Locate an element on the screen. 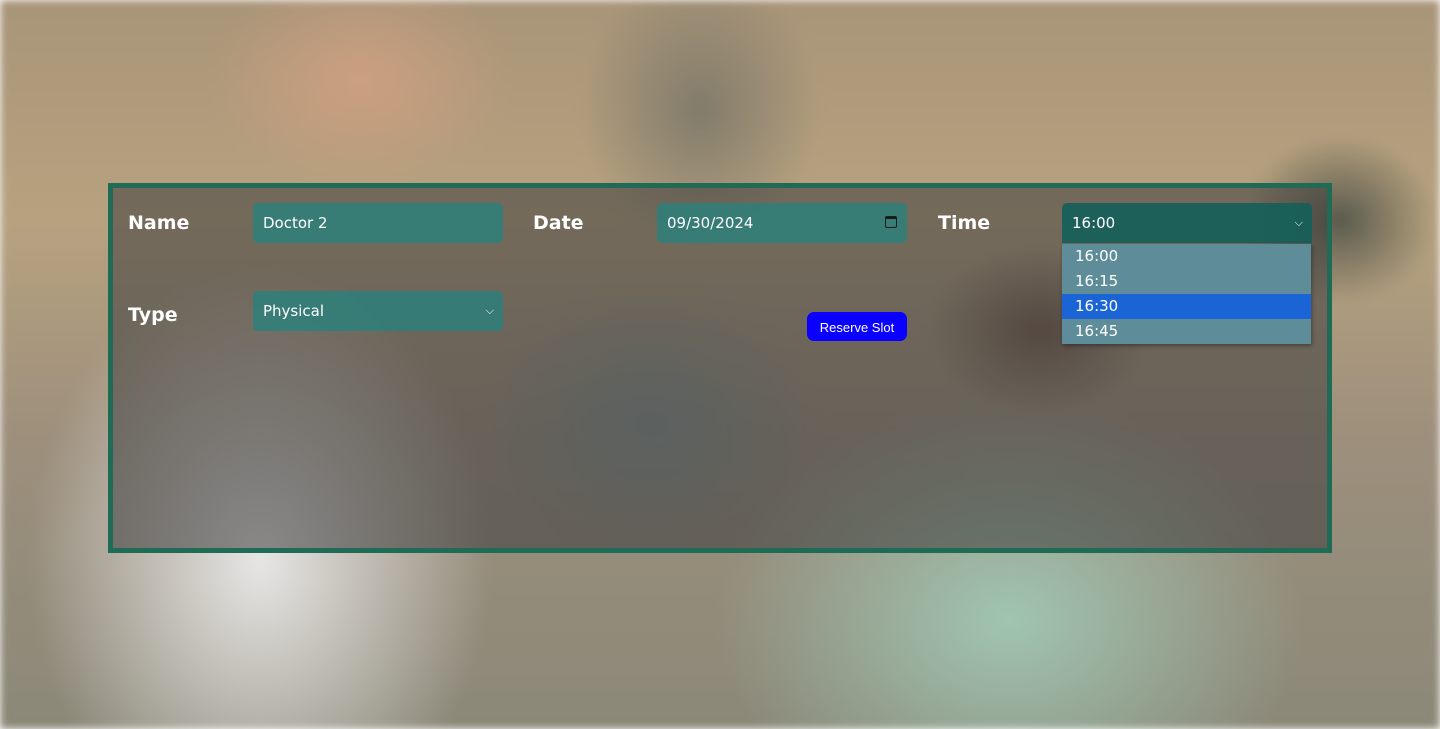 The width and height of the screenshot is (1440, 729). date-input-value: 09/30/2024 is located at coordinates (710, 223).